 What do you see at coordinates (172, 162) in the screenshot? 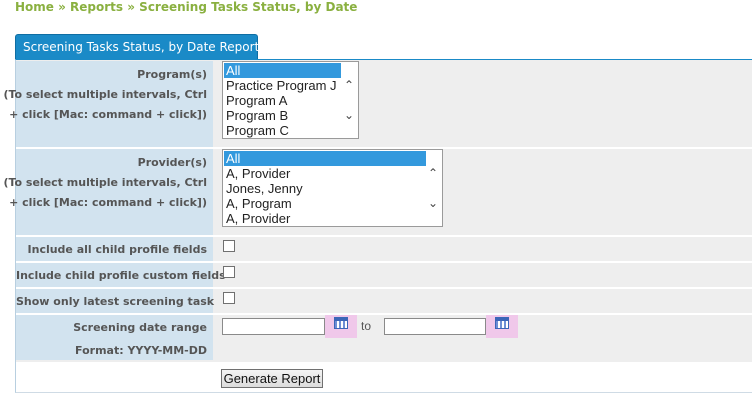
I see `providers-label: Provider(s)` at bounding box center [172, 162].